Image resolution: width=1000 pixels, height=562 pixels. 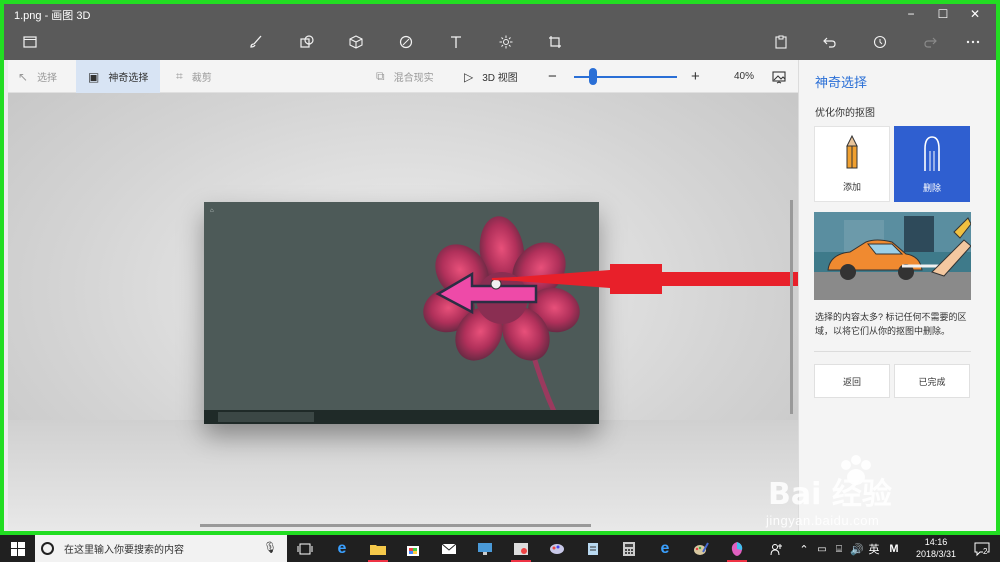 What do you see at coordinates (931, 188) in the screenshot?
I see `remove-label: 删除` at bounding box center [931, 188].